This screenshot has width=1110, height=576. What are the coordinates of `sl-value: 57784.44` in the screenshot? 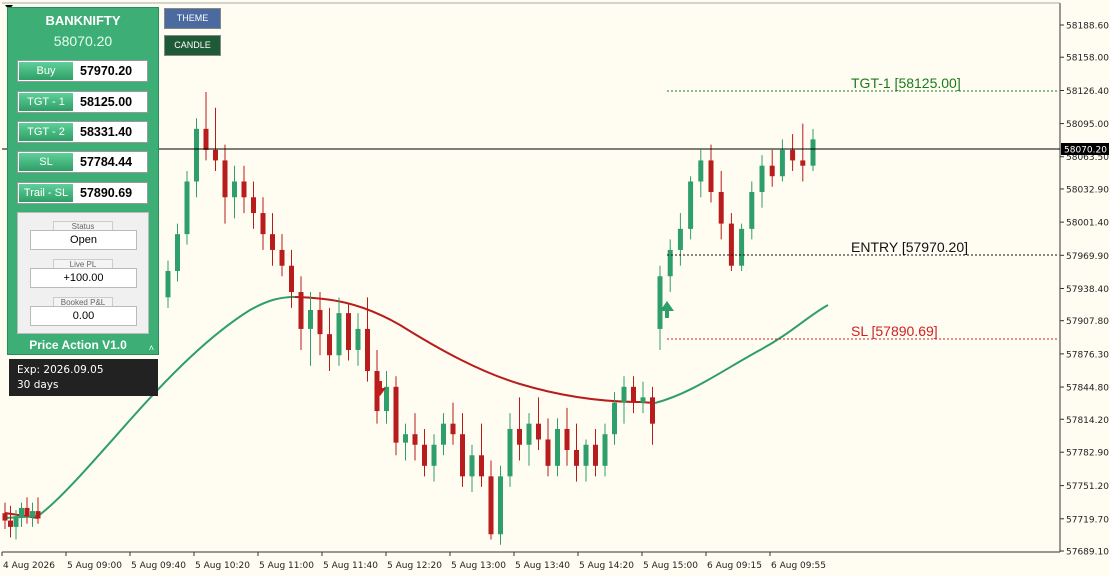 It's located at (106, 162).